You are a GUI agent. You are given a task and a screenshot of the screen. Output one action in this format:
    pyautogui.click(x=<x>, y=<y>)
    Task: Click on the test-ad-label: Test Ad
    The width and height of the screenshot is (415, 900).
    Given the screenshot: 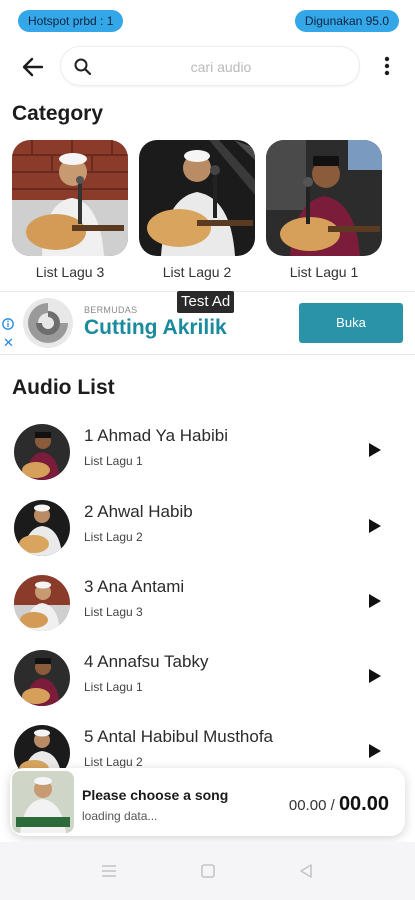 What is the action you would take?
    pyautogui.click(x=206, y=302)
    